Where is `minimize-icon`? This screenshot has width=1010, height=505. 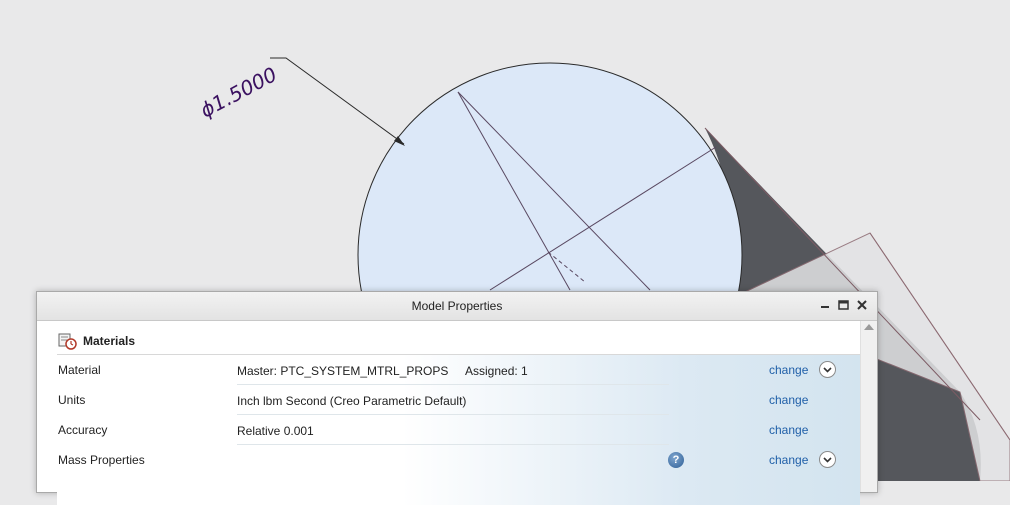 minimize-icon is located at coordinates (825, 307).